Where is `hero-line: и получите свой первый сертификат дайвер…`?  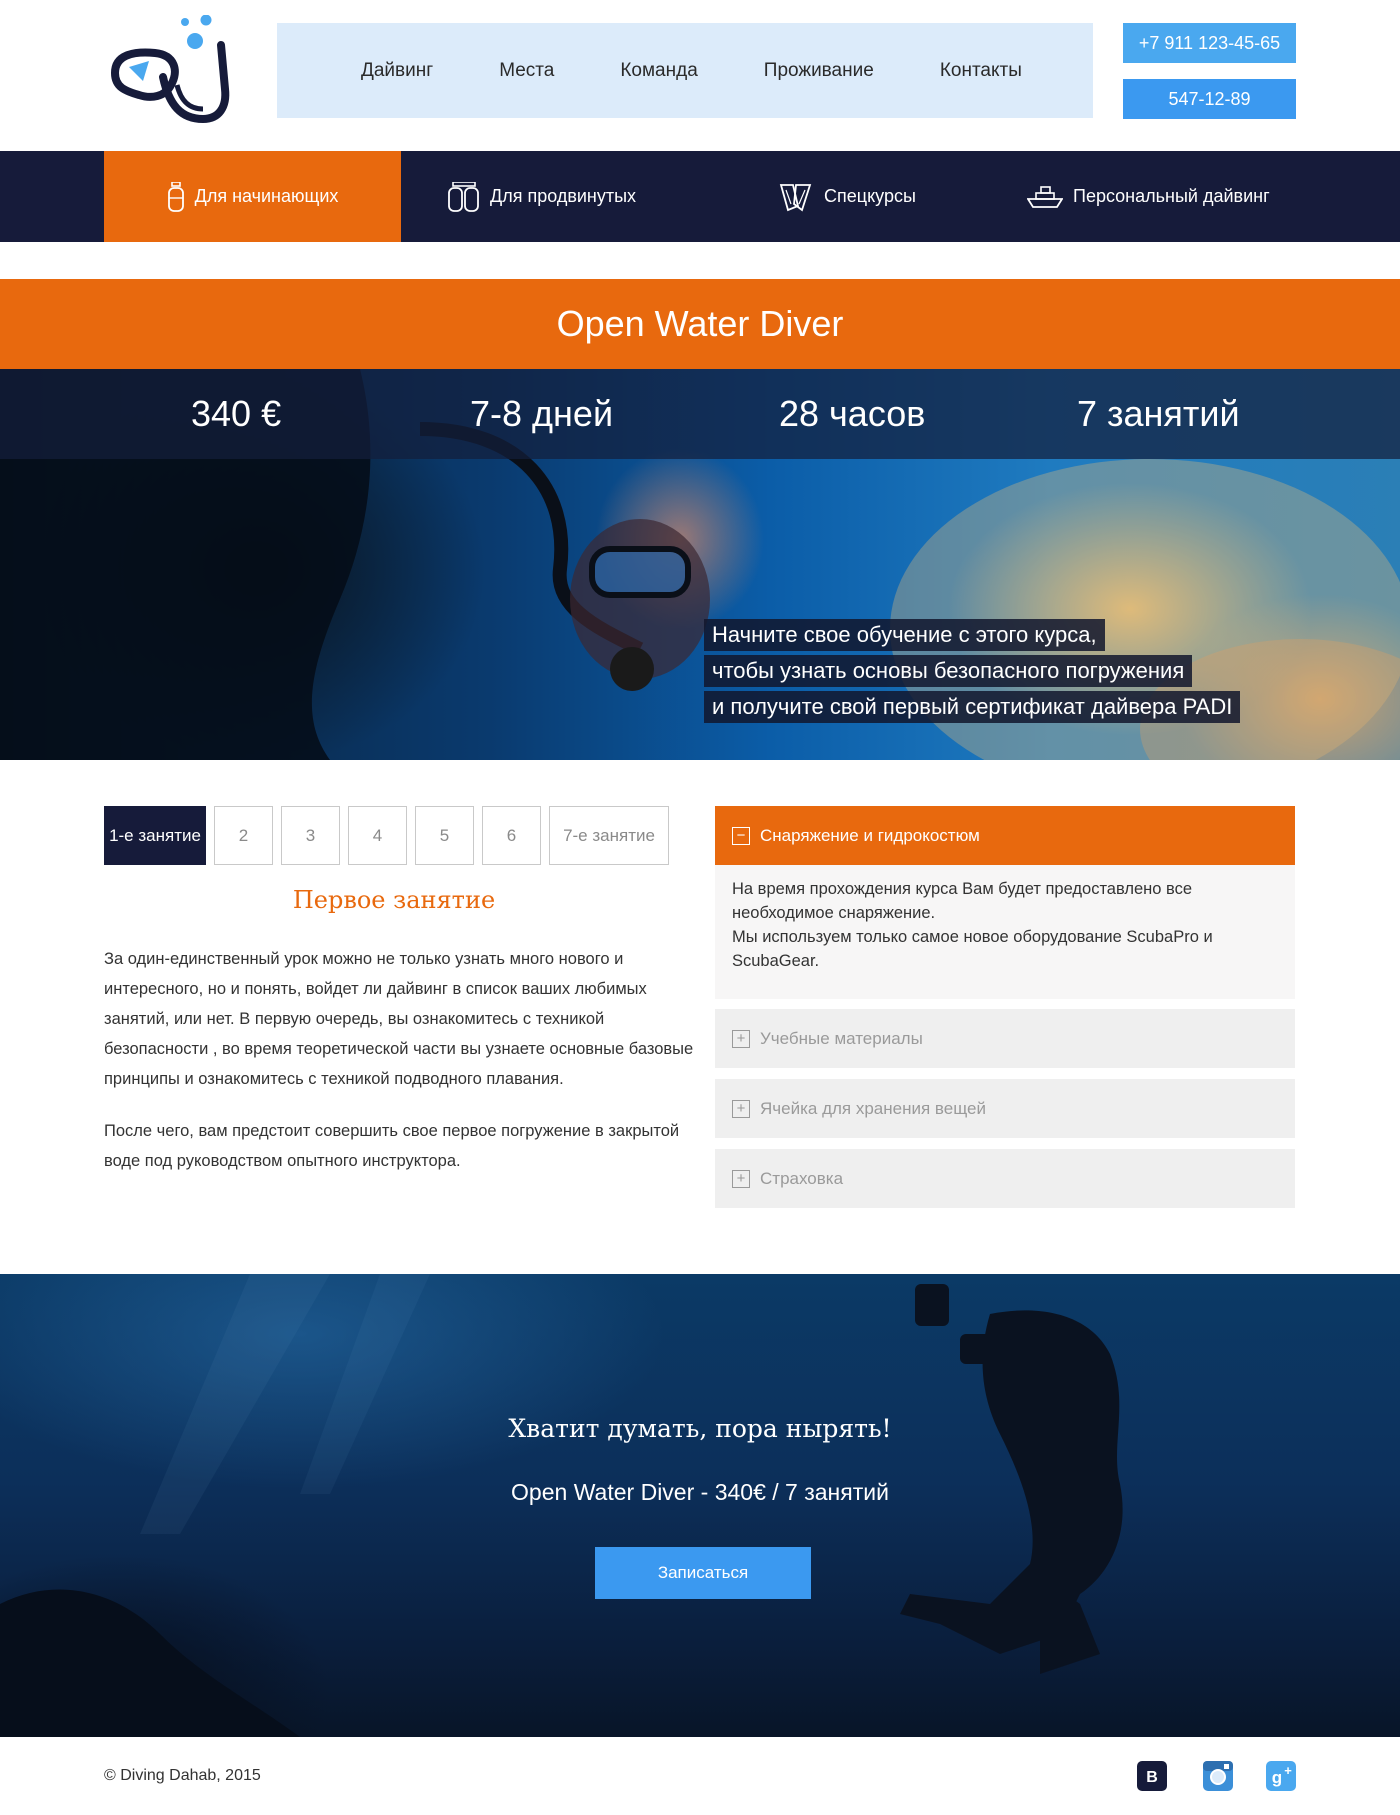 hero-line: и получите свой первый сертификат дайвер… is located at coordinates (972, 707).